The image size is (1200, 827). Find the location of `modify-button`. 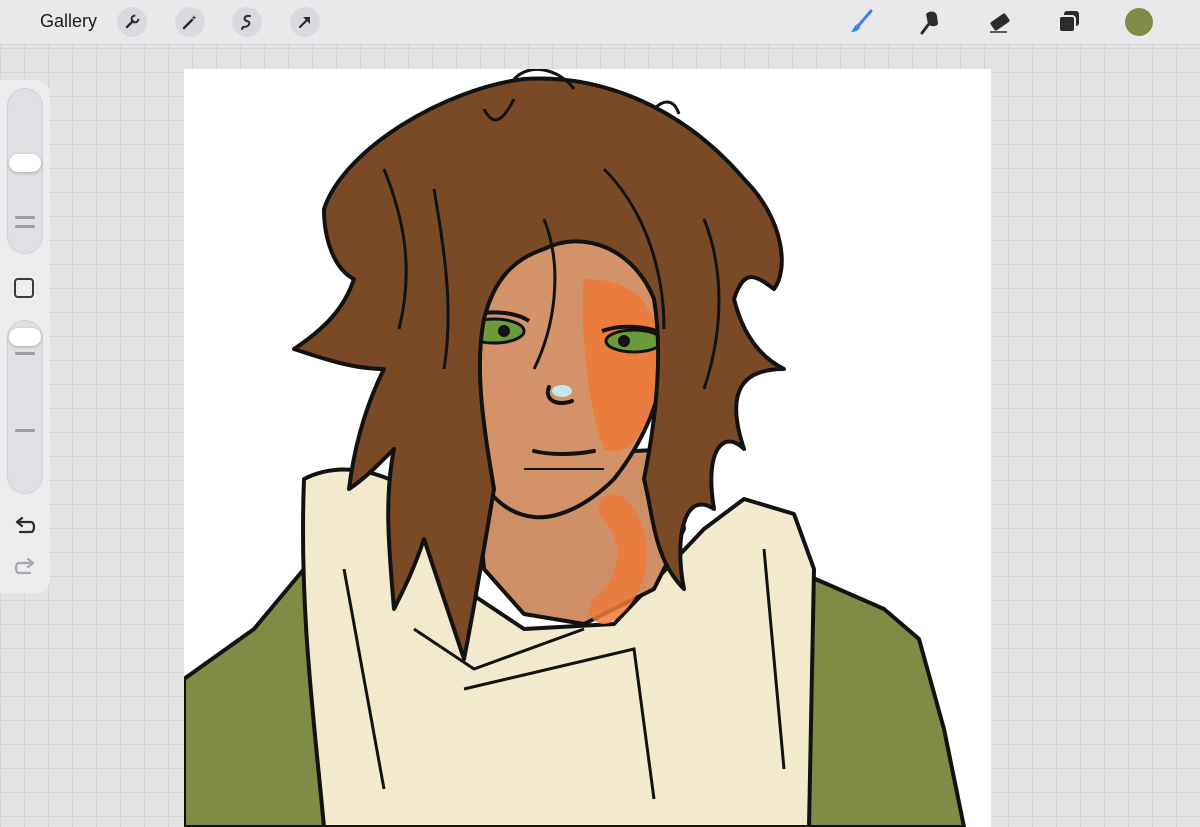

modify-button is located at coordinates (24, 288).